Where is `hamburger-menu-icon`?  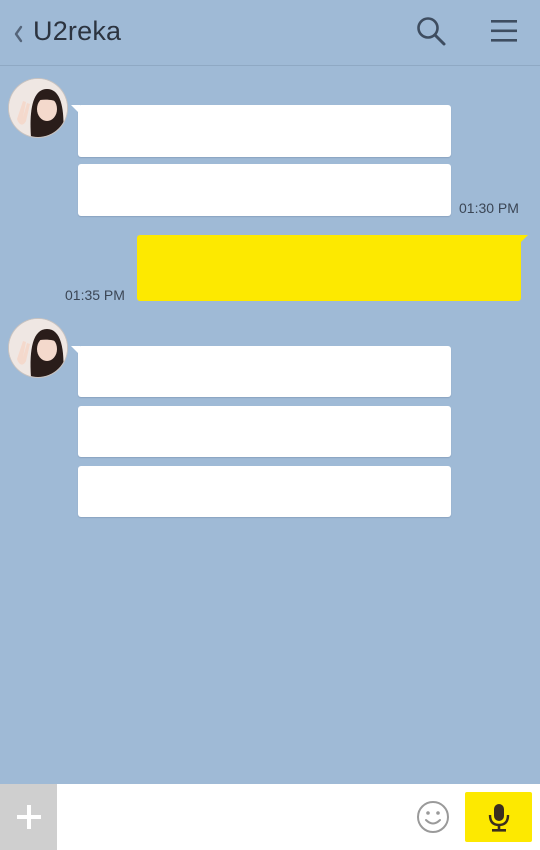 hamburger-menu-icon is located at coordinates (504, 31).